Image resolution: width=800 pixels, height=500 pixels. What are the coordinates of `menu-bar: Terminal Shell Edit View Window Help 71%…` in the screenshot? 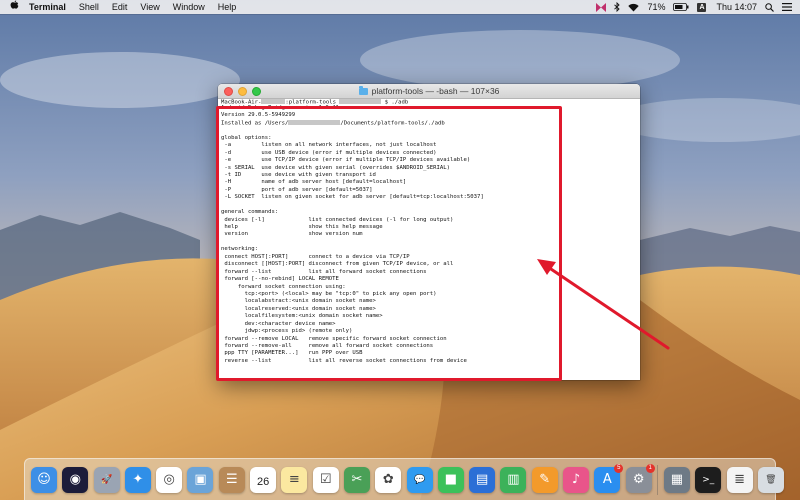 It's located at (400, 7).